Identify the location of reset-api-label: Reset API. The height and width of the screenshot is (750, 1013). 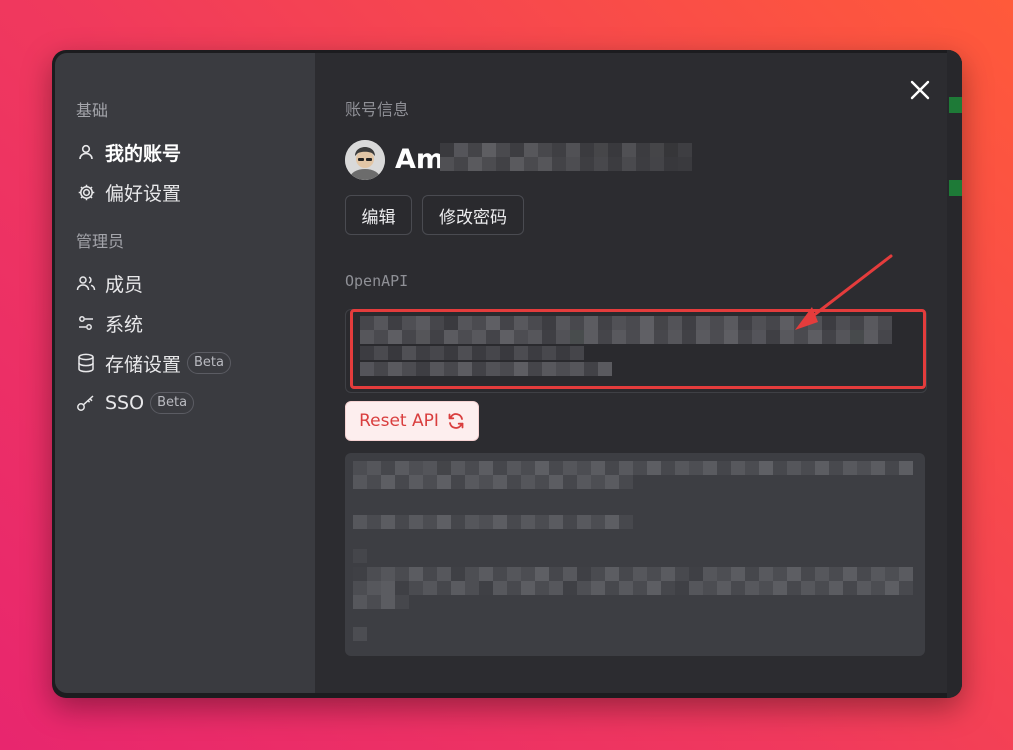
(399, 421).